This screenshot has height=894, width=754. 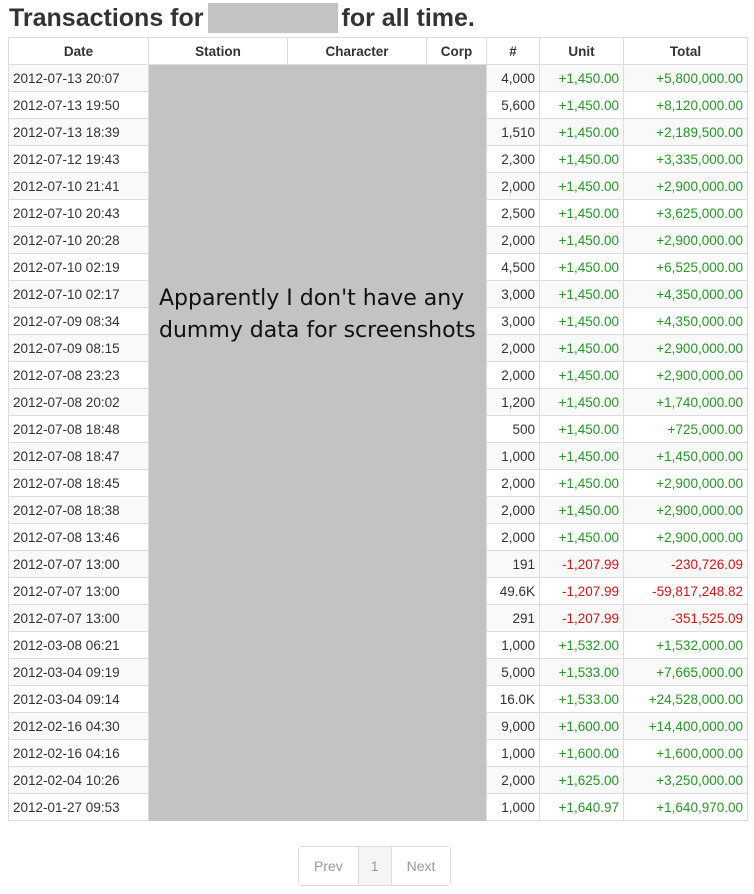 What do you see at coordinates (78, 375) in the screenshot?
I see `date-cell: 2012-07-08 23:23` at bounding box center [78, 375].